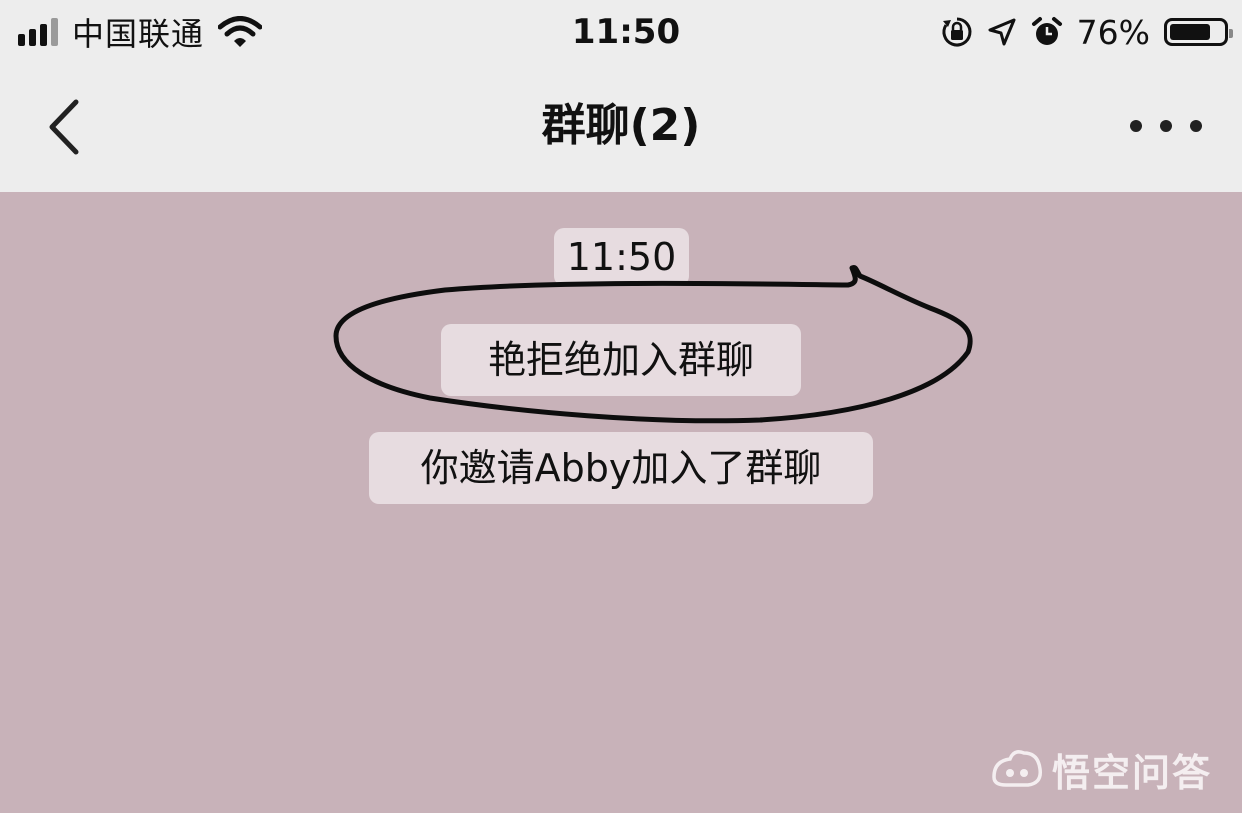 The image size is (1242, 813). Describe the element at coordinates (1132, 772) in the screenshot. I see `watermark-text: 悟空问答` at that location.